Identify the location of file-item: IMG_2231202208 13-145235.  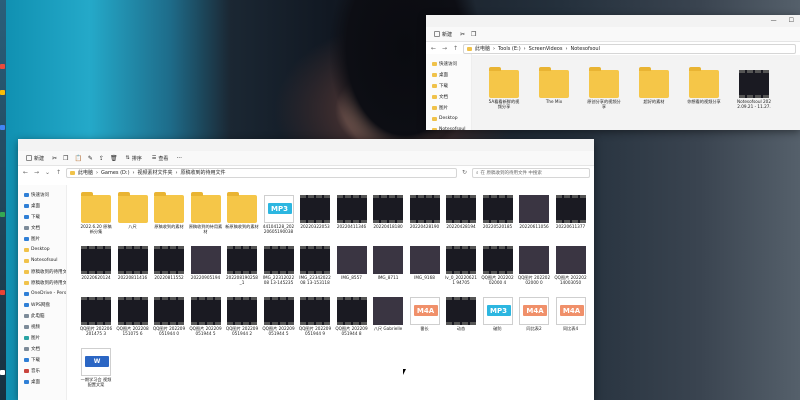
(279, 265).